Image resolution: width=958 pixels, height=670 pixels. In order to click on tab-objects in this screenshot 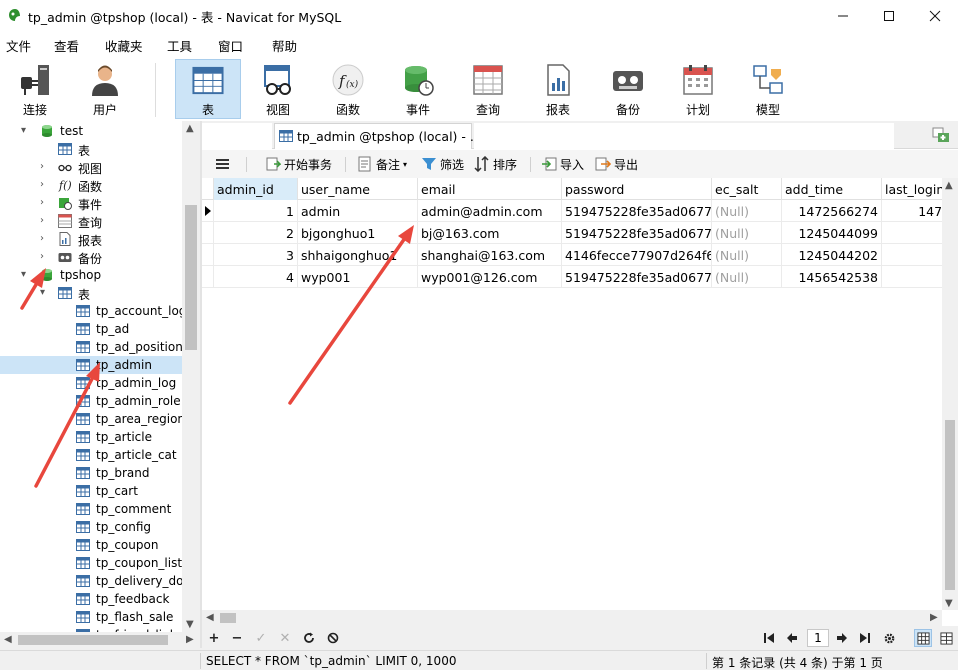, I will do `click(237, 136)`.